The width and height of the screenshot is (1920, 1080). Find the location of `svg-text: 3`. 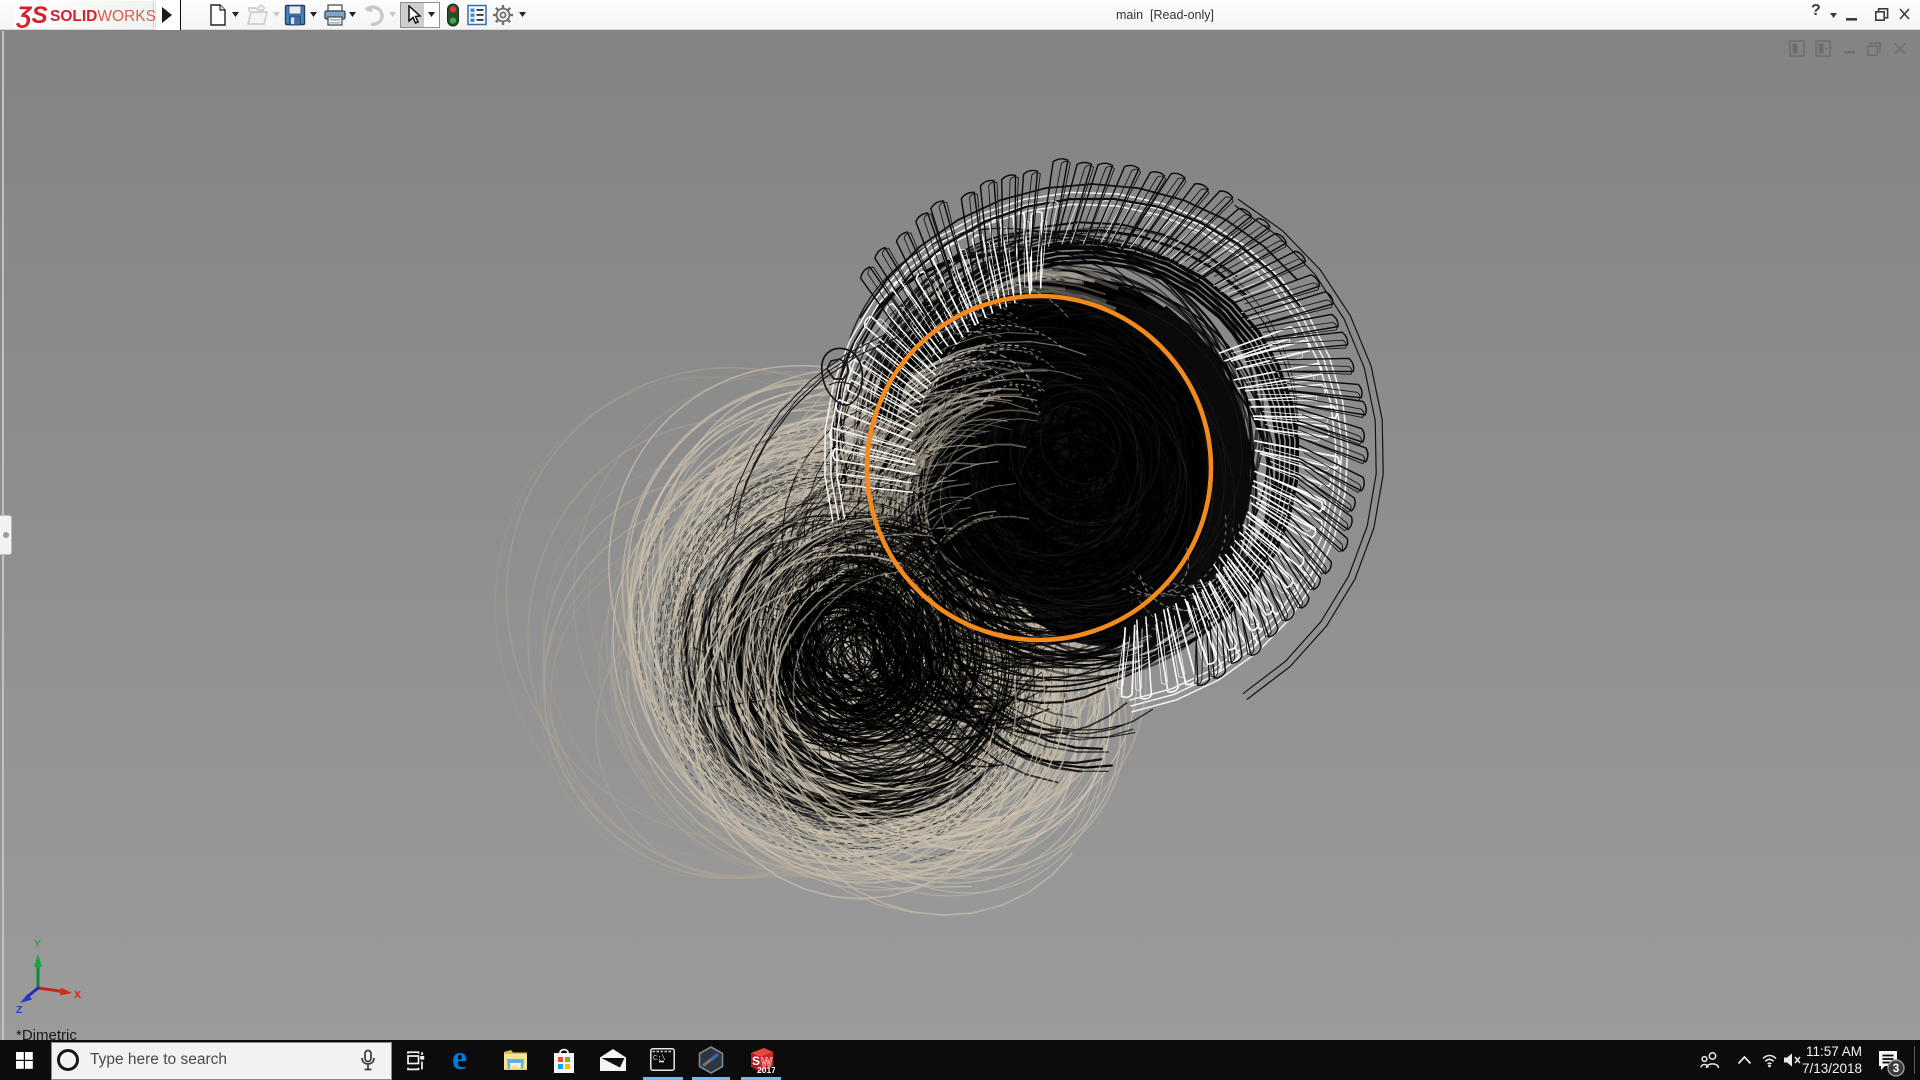

svg-text: 3 is located at coordinates (1896, 1068).